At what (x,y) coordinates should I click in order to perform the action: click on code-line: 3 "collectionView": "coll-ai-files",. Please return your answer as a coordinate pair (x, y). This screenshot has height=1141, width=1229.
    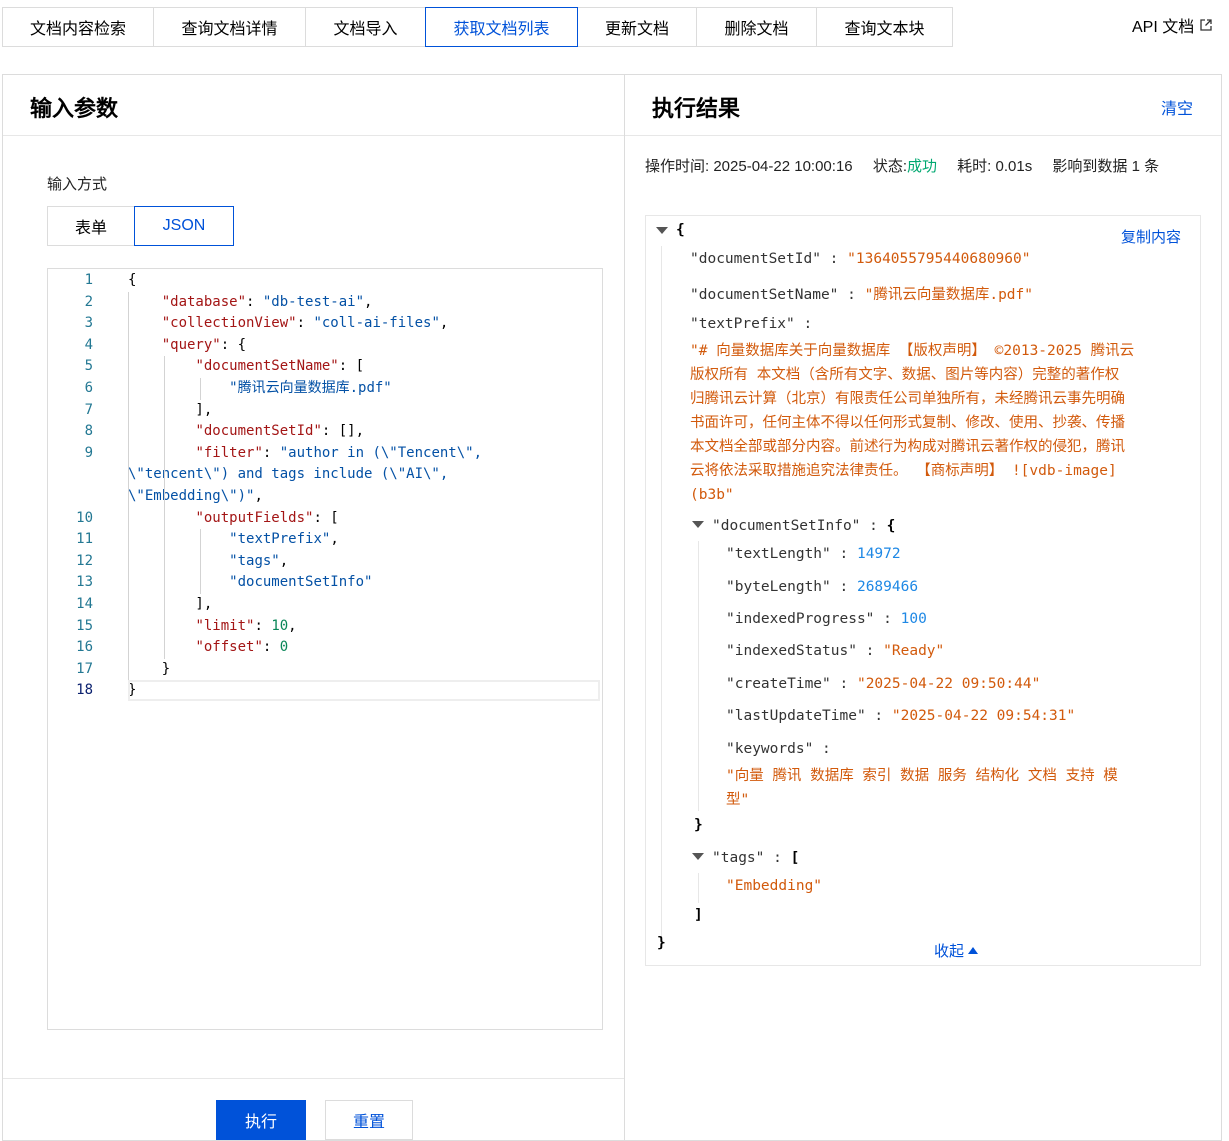
    Looking at the image, I should click on (325, 323).